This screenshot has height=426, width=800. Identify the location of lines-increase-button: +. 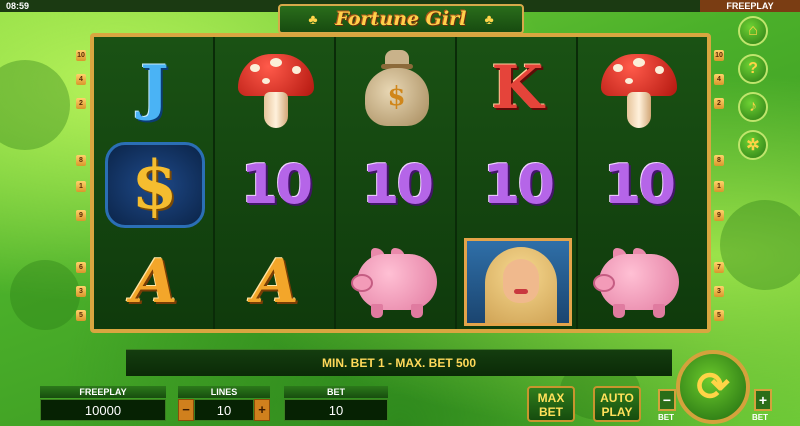
(262, 410).